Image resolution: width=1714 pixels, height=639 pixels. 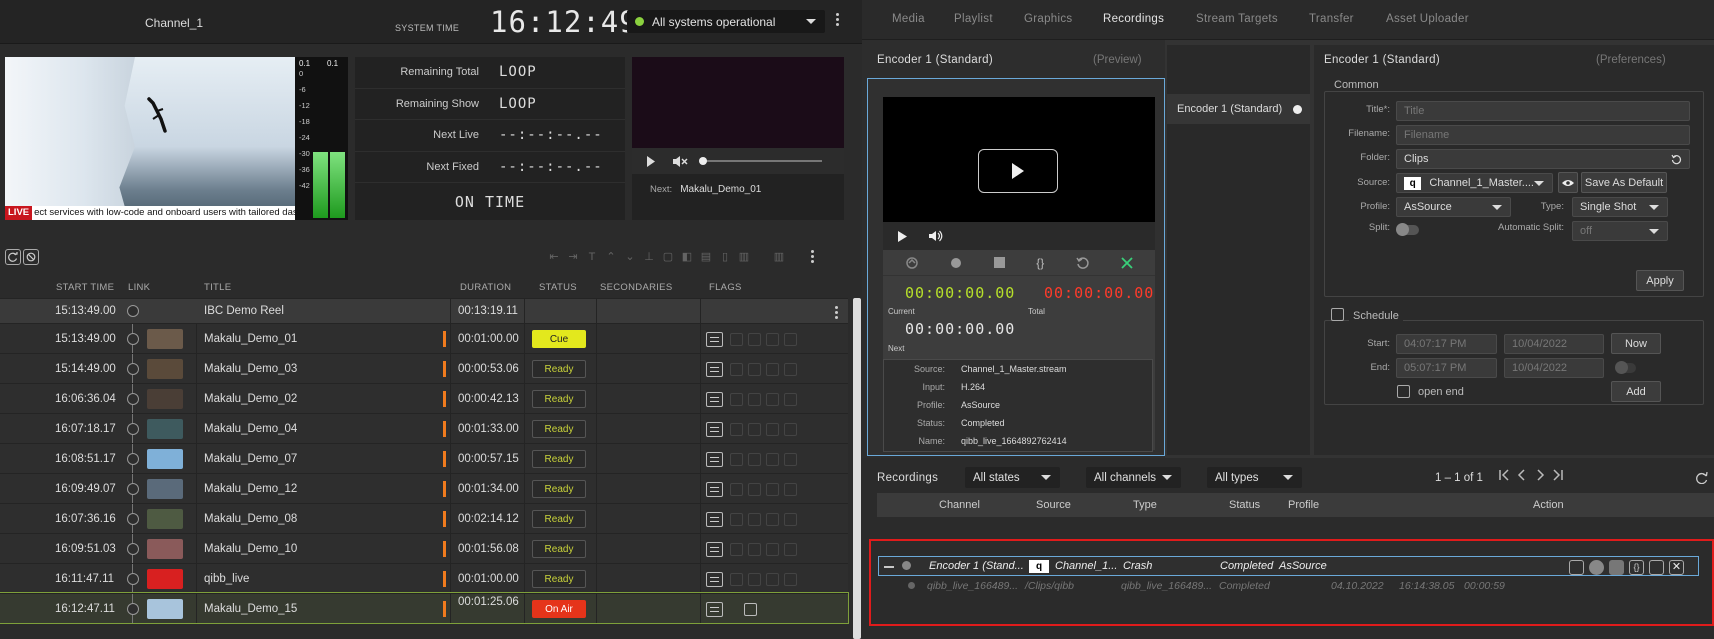 I want to click on copy-icon: ▯, so click(x=725, y=257).